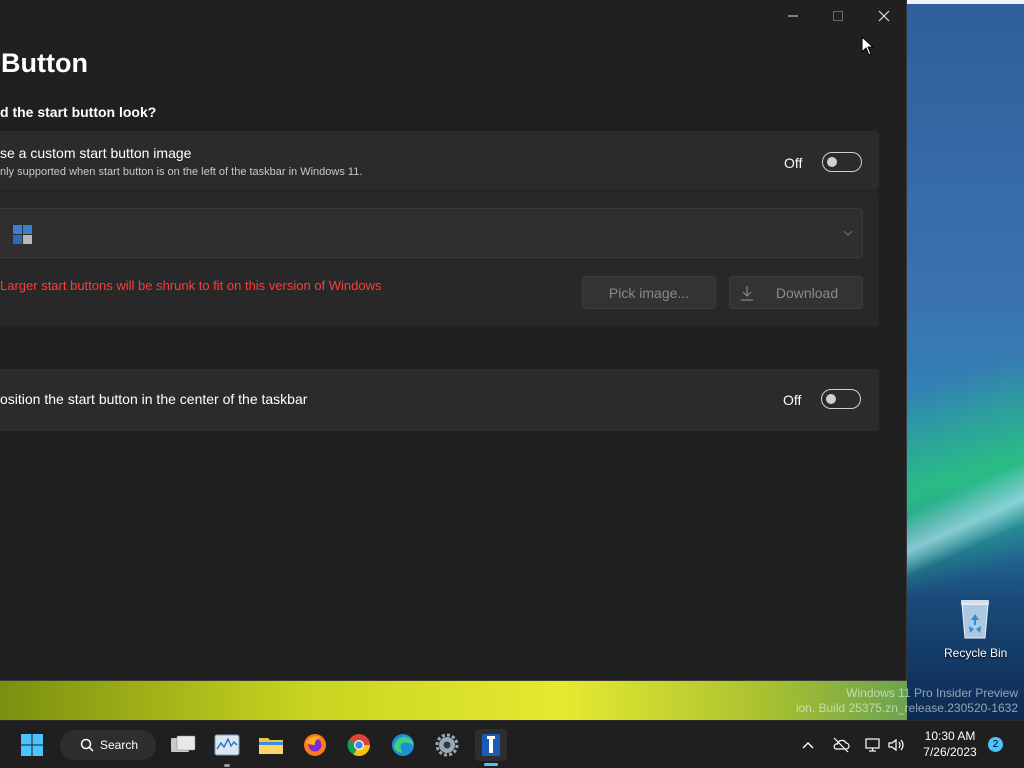 This screenshot has width=1024, height=768. Describe the element at coordinates (975, 618) in the screenshot. I see `recycle-bin-icon` at that location.